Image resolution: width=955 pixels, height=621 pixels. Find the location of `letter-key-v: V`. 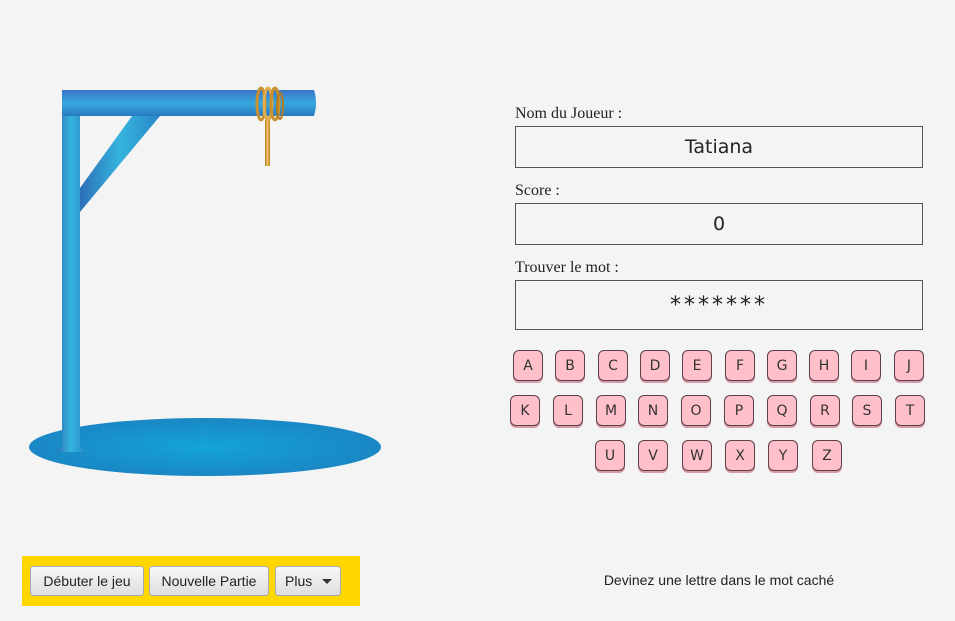

letter-key-v: V is located at coordinates (653, 455).